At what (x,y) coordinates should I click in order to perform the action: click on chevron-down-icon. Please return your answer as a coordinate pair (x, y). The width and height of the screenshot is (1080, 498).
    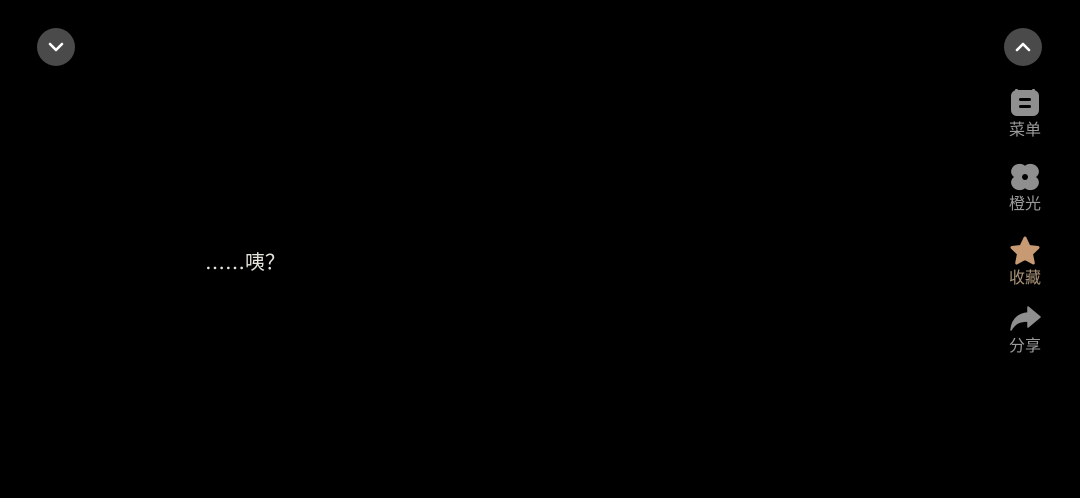
    Looking at the image, I should click on (56, 47).